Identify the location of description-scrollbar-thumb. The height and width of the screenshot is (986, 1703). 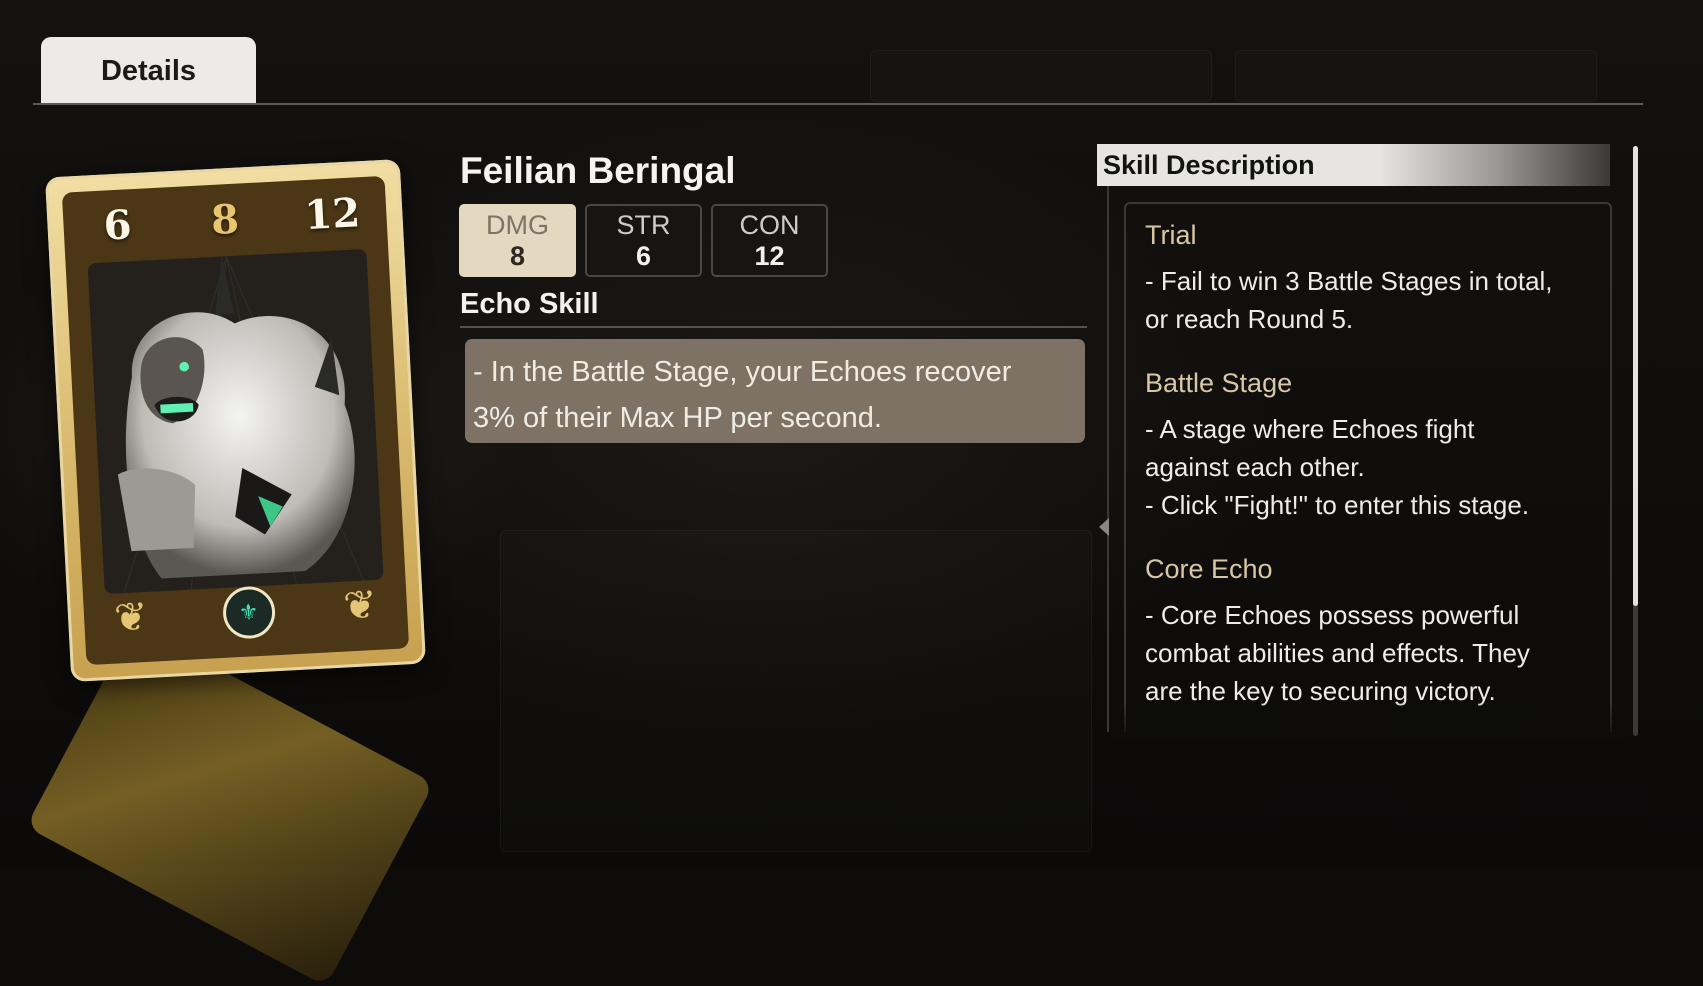
(1635, 376).